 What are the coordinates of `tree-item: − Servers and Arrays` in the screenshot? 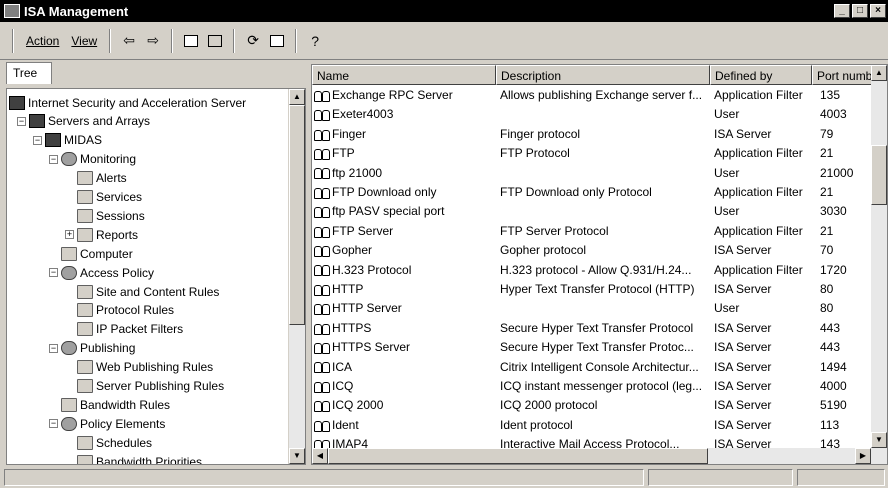 It's located at (83, 121).